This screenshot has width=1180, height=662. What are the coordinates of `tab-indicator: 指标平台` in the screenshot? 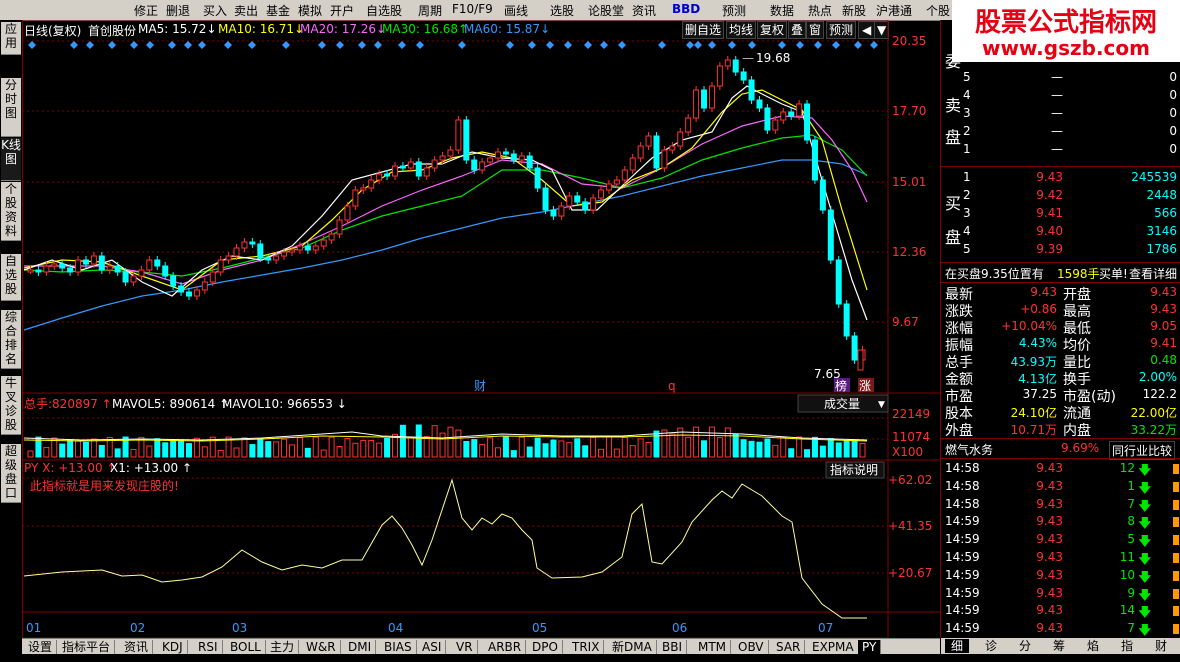 It's located at (87, 647).